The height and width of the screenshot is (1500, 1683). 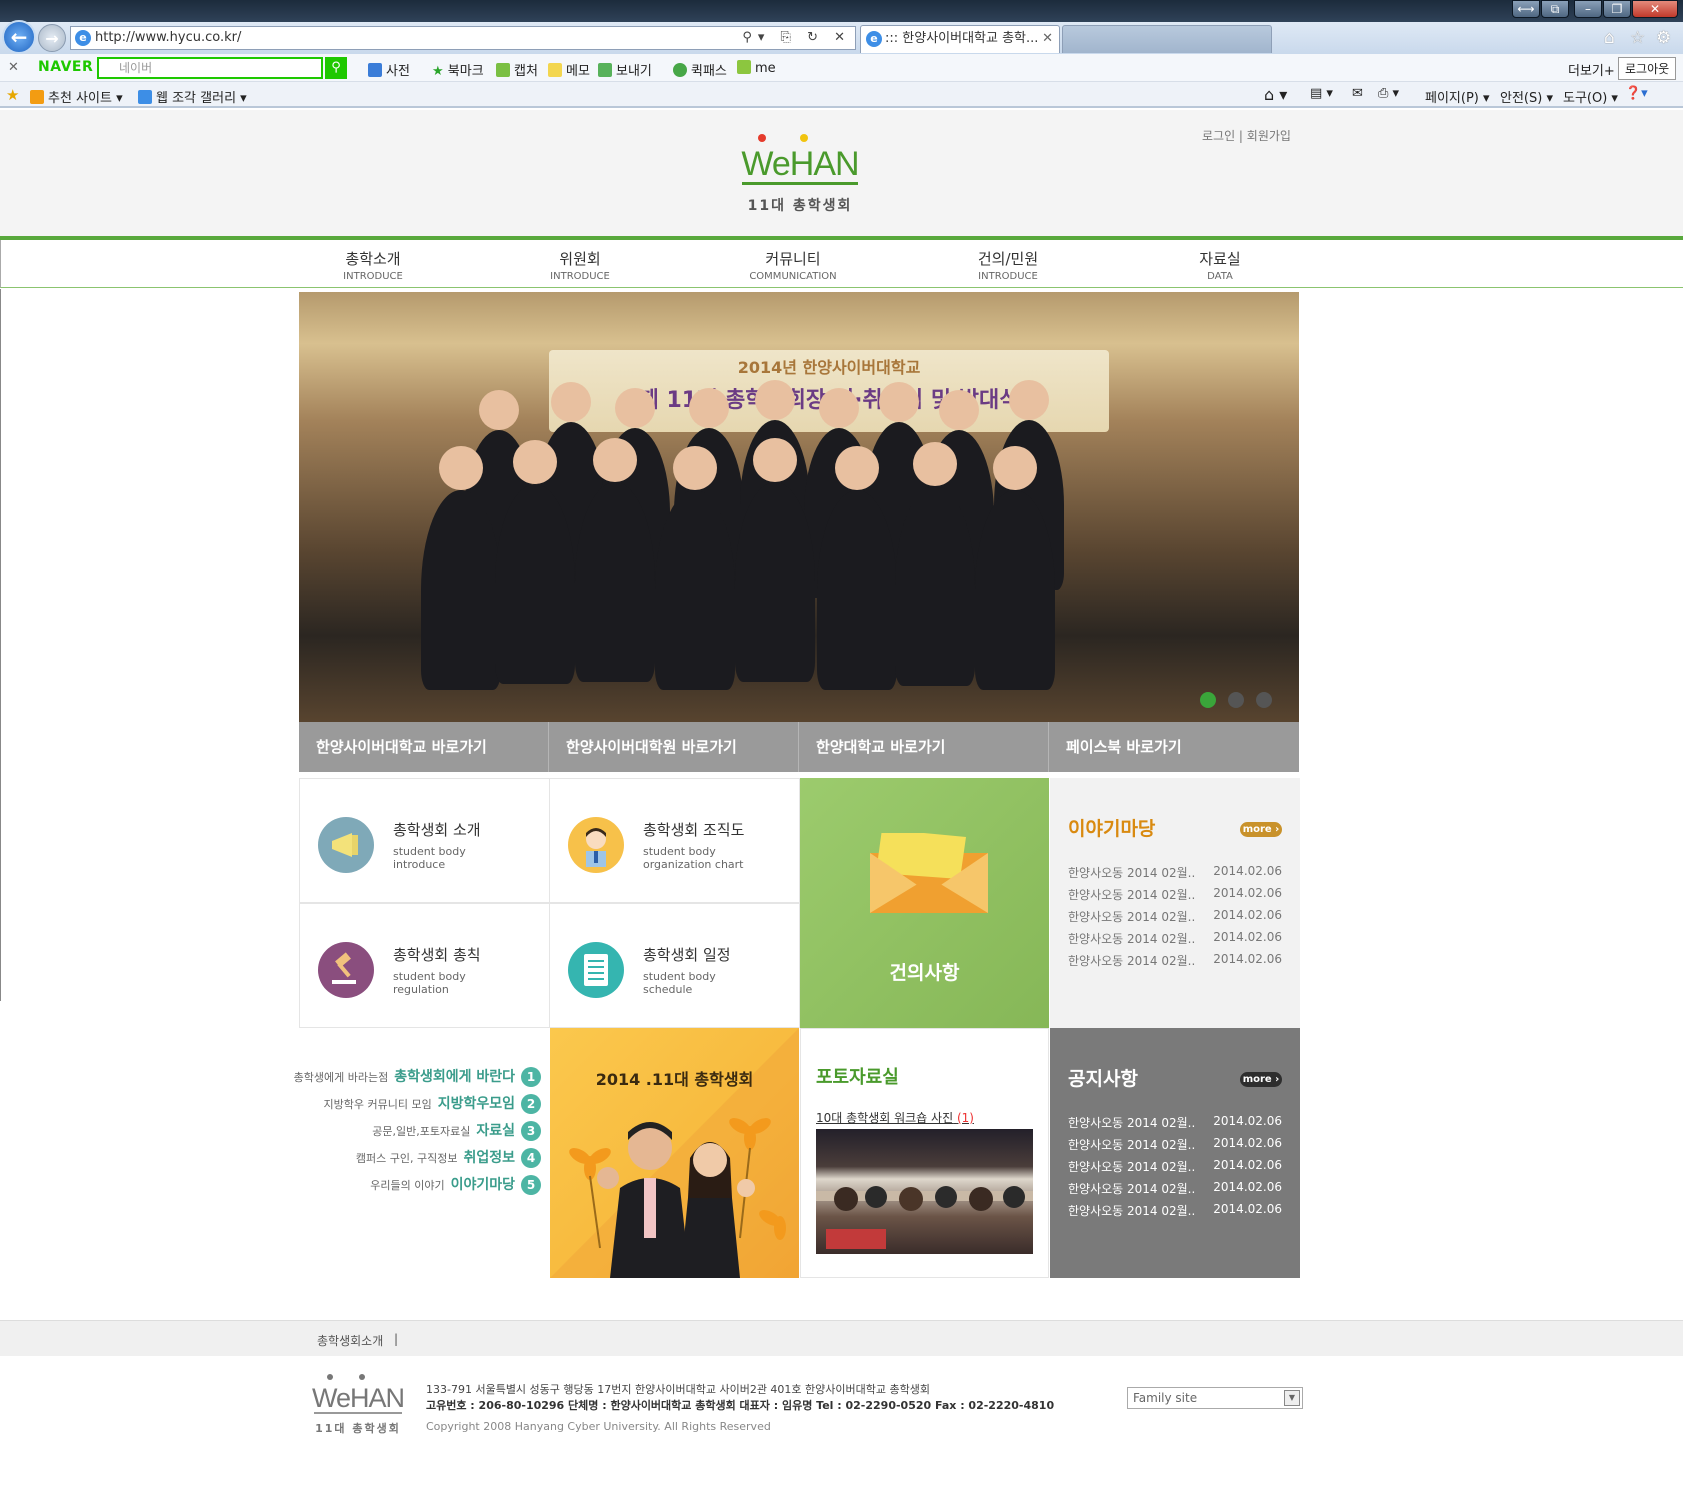 I want to click on chevron-down-icon: ▼, so click(x=1292, y=1398).